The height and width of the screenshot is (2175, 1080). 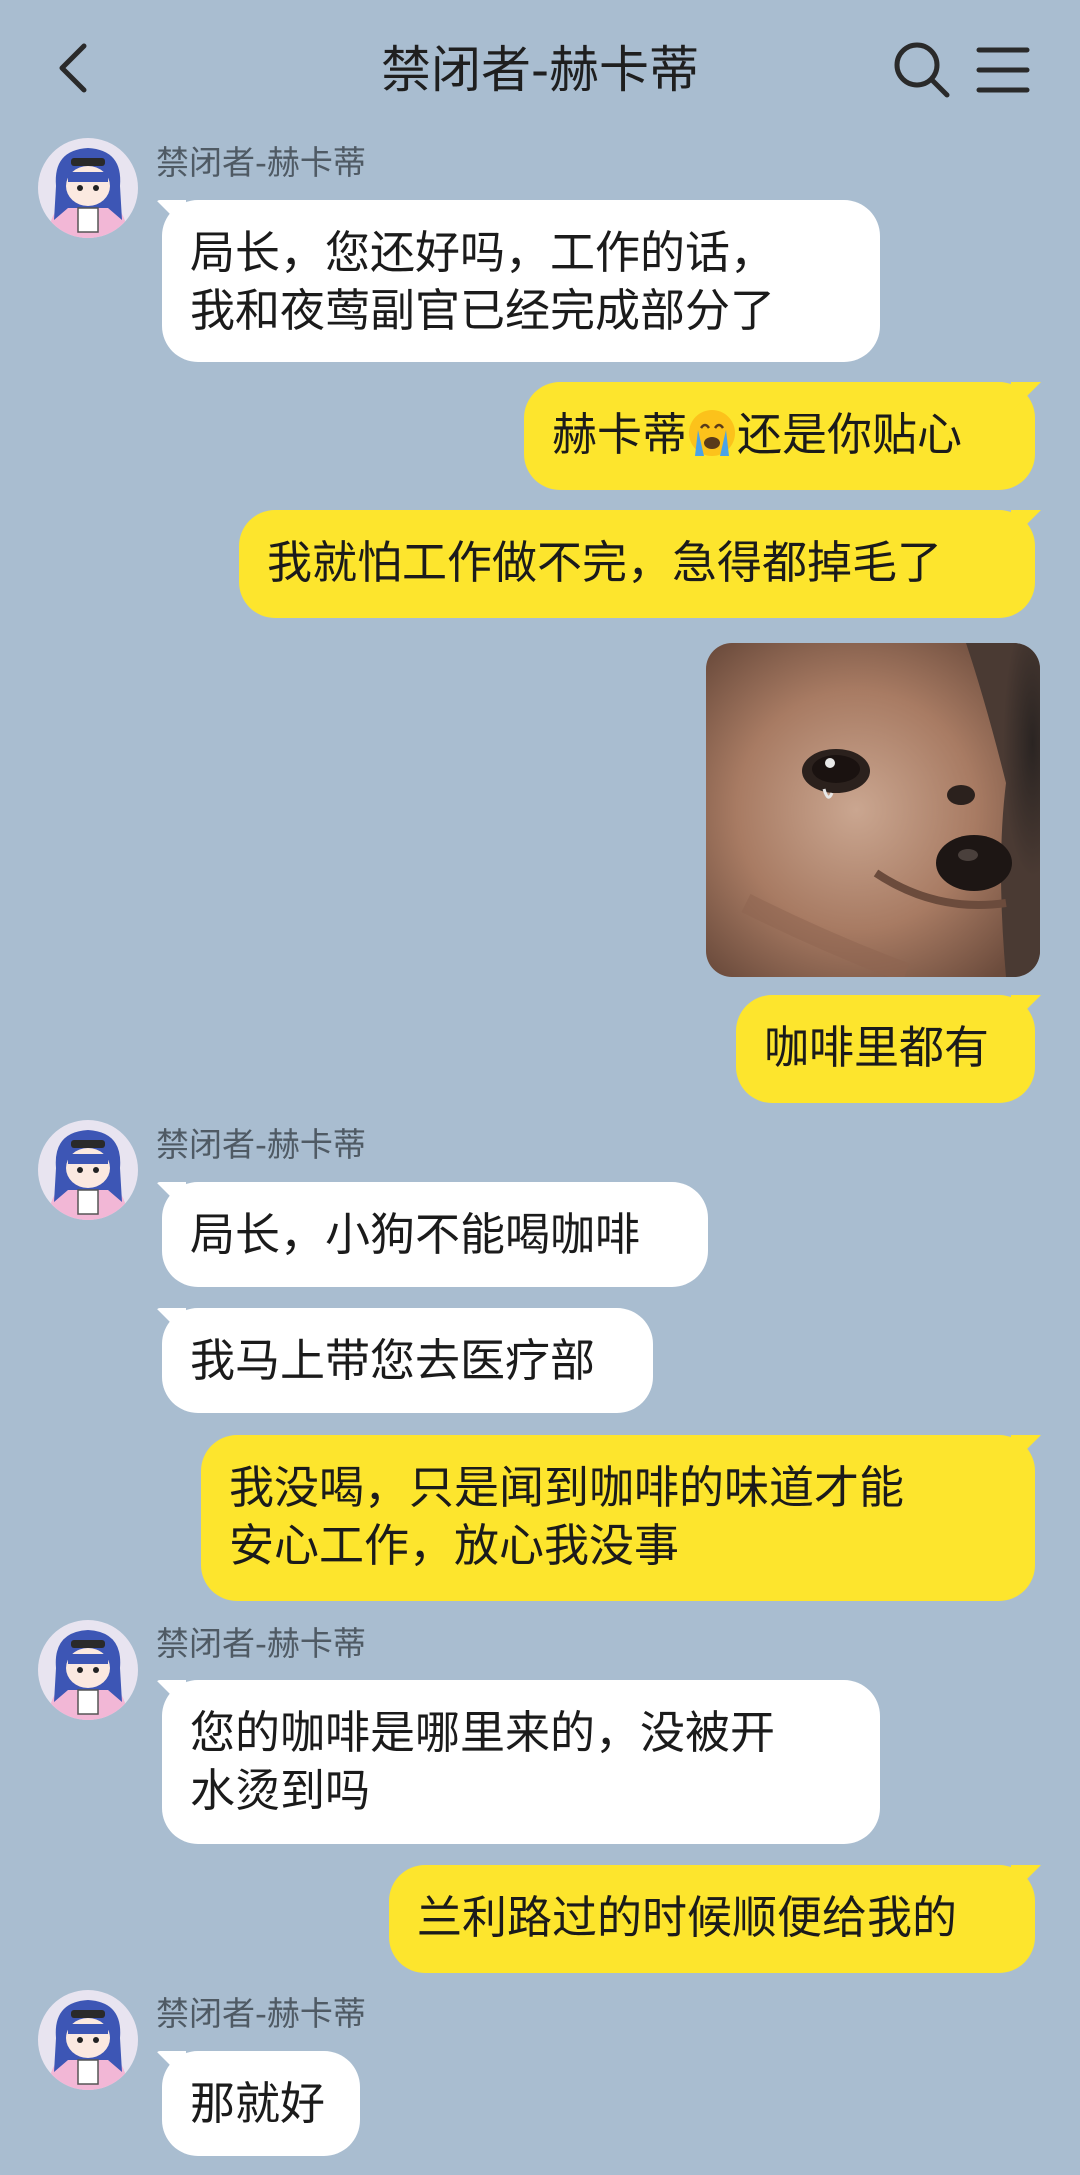 I want to click on message-text: 那就好, so click(x=258, y=2103).